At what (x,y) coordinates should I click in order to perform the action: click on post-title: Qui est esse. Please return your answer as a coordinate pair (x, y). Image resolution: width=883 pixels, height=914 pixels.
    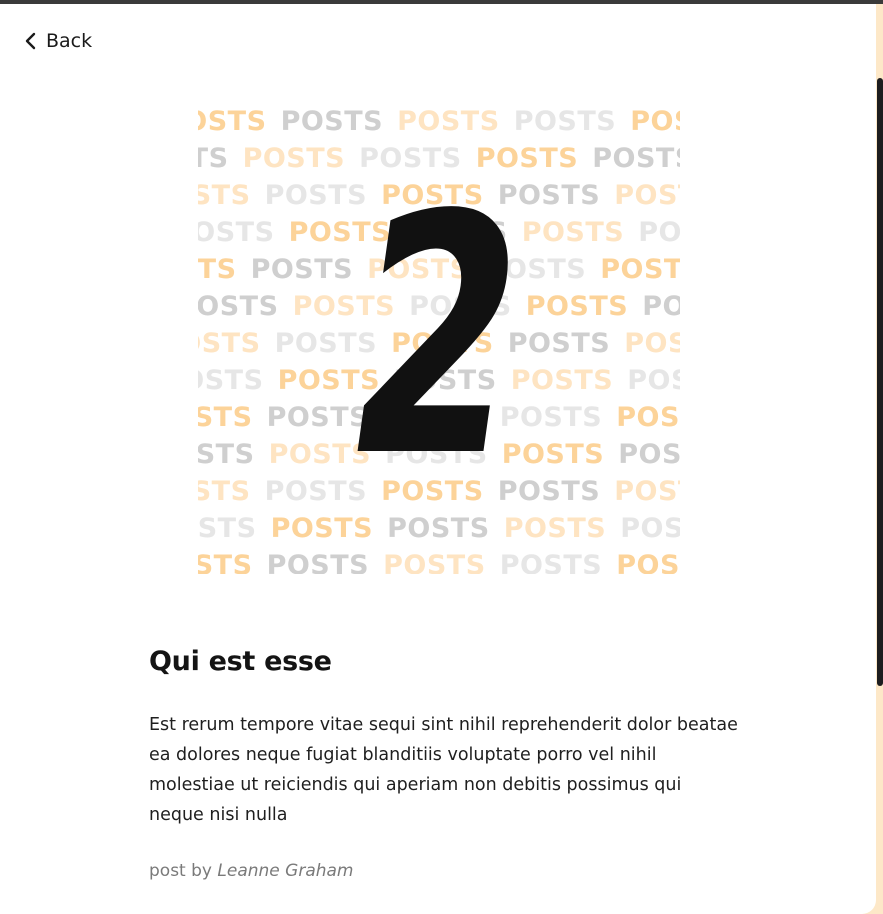
    Looking at the image, I should click on (240, 661).